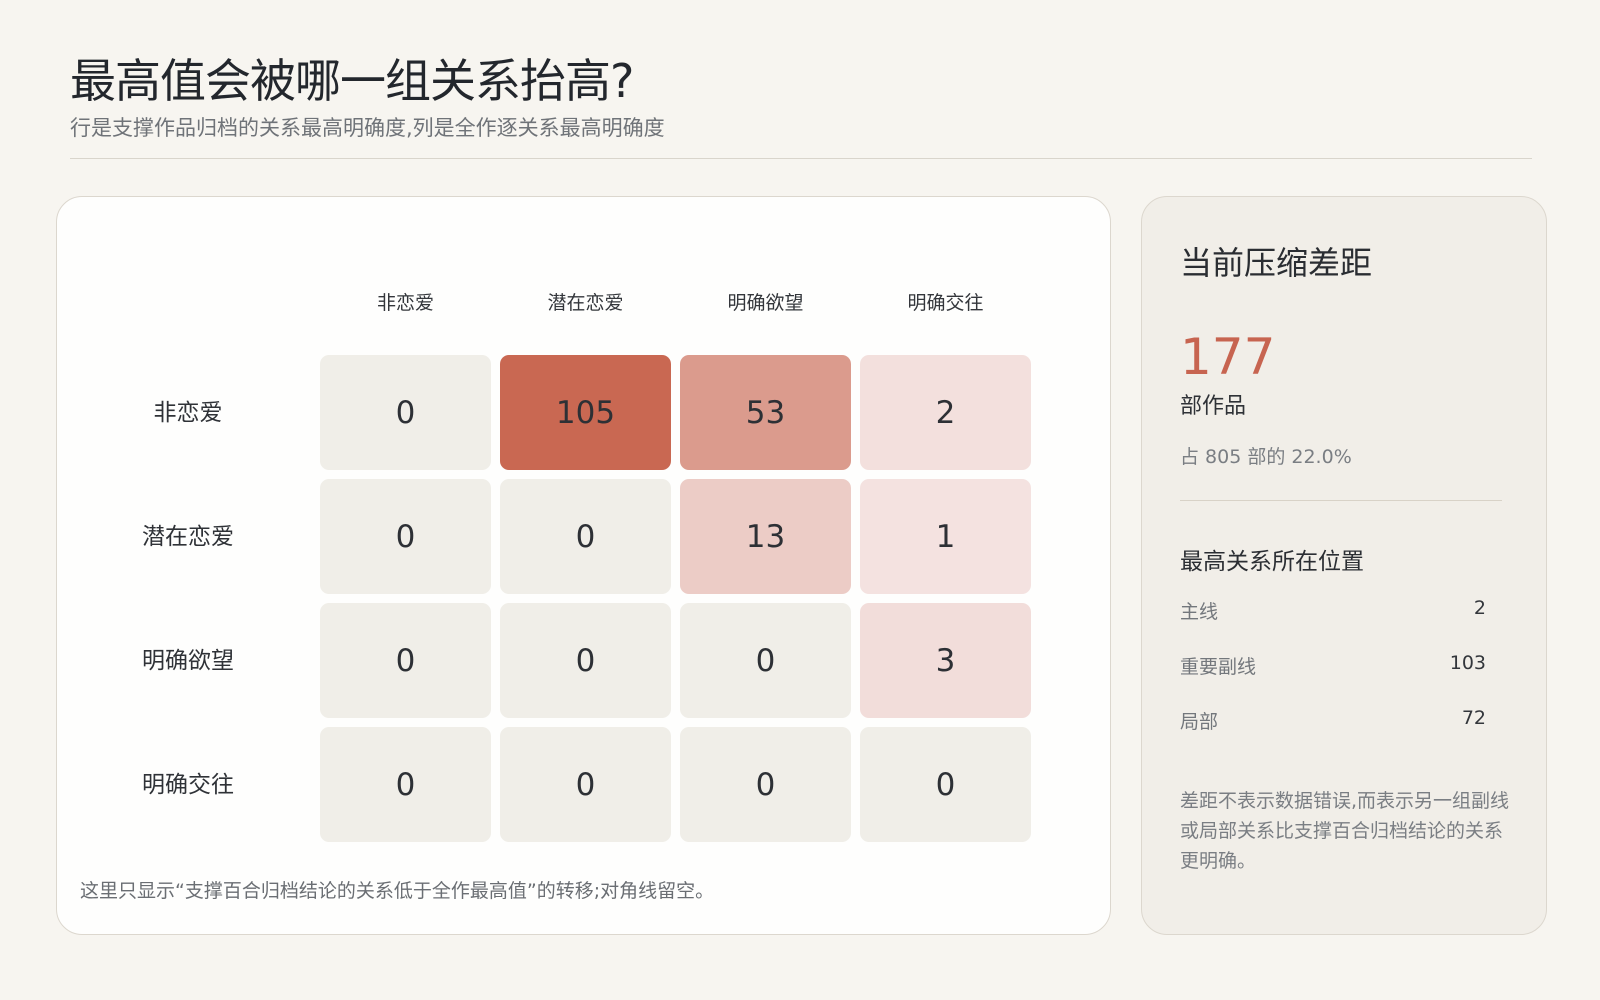 The width and height of the screenshot is (1600, 1000). What do you see at coordinates (585, 412) in the screenshot?
I see `heatmap-cell: 105` at bounding box center [585, 412].